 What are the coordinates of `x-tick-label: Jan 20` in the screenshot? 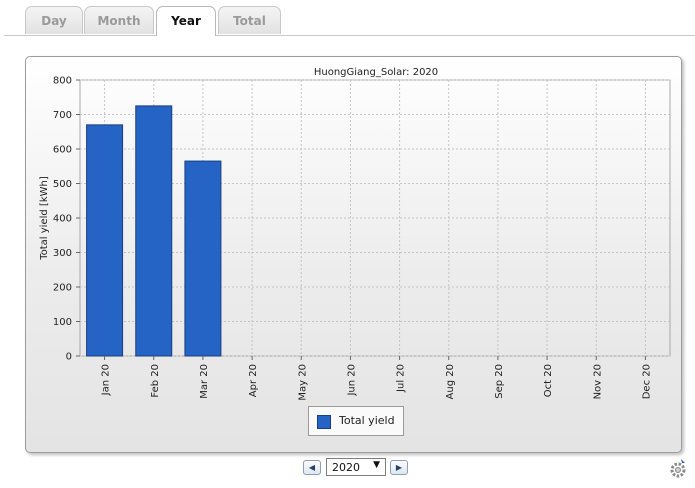 It's located at (106, 380).